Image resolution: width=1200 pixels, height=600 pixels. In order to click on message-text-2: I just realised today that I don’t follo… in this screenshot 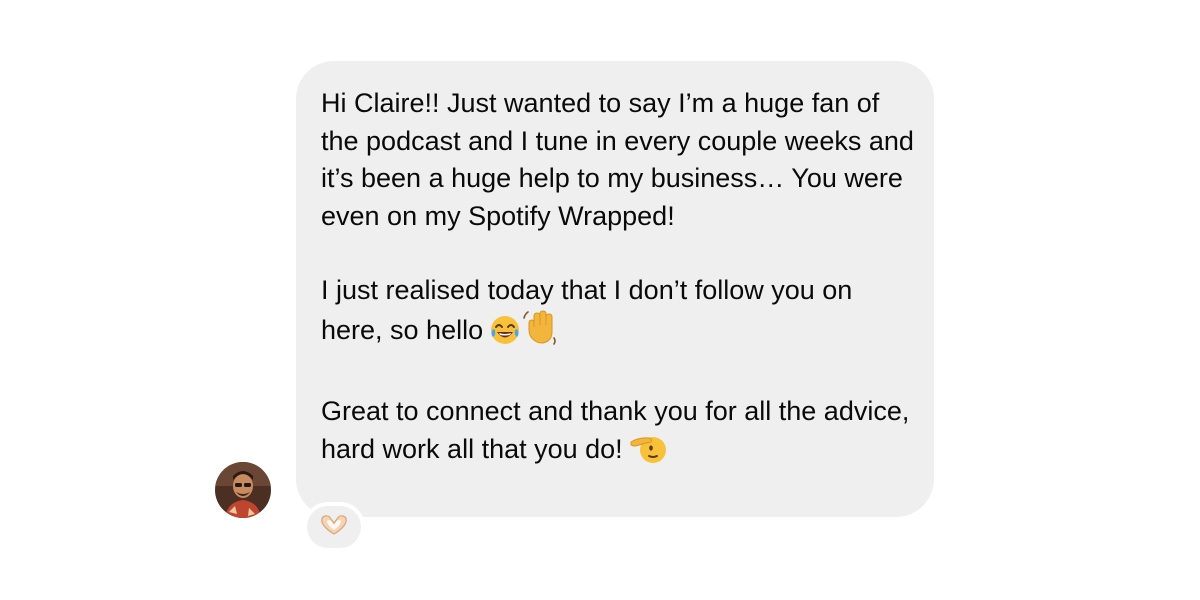, I will do `click(587, 310)`.